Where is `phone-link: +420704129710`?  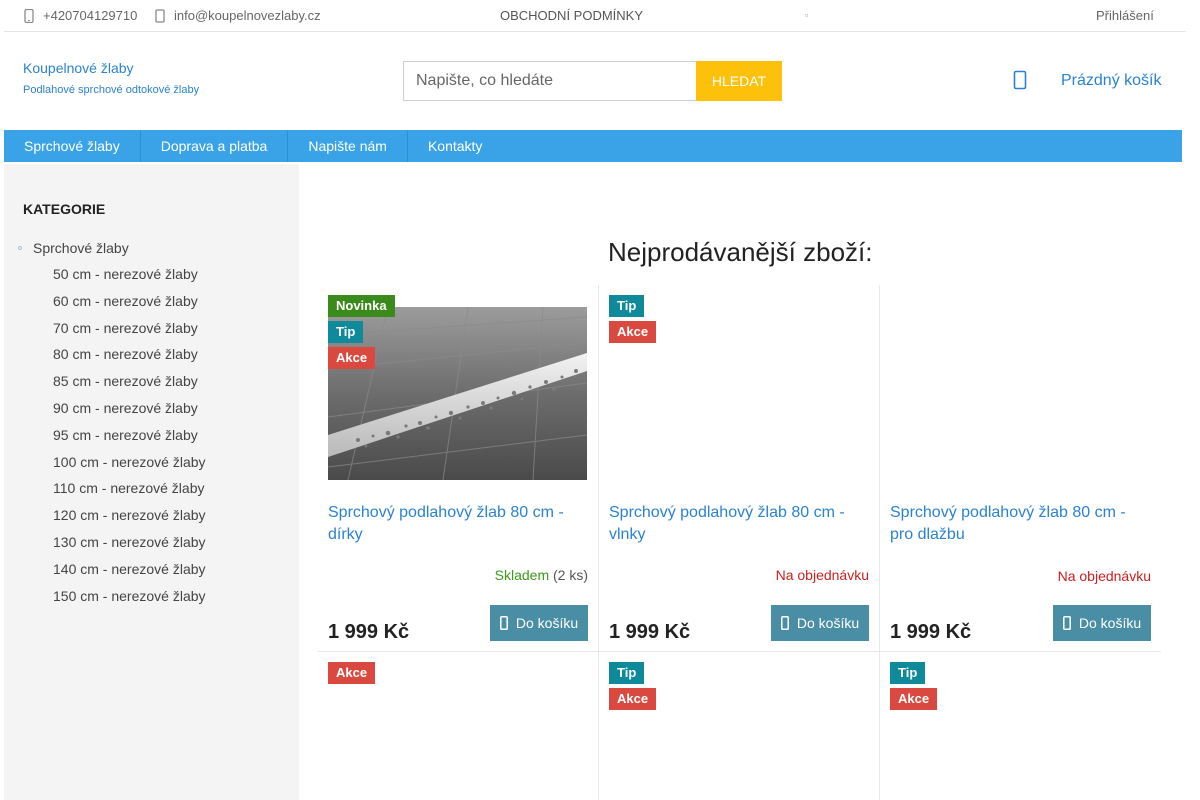 phone-link: +420704129710 is located at coordinates (80, 15).